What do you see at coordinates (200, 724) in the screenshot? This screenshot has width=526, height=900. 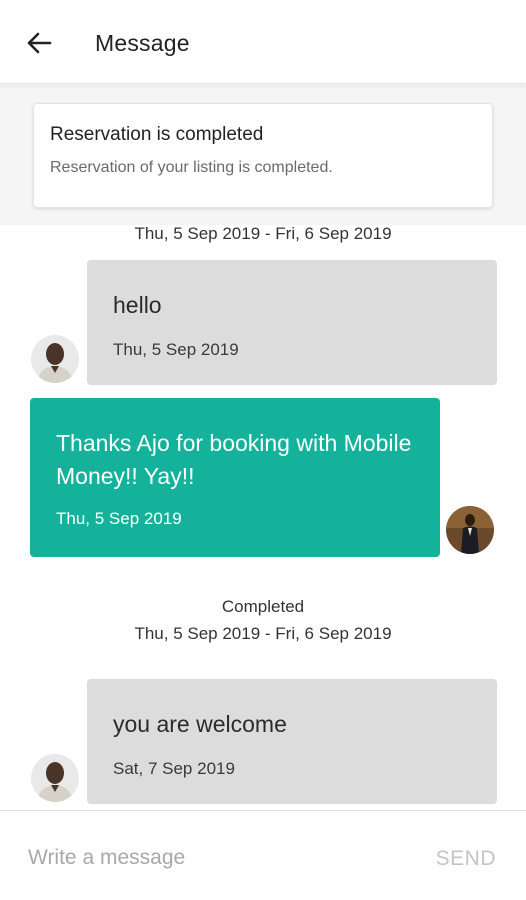 I see `message-text: you are welcome` at bounding box center [200, 724].